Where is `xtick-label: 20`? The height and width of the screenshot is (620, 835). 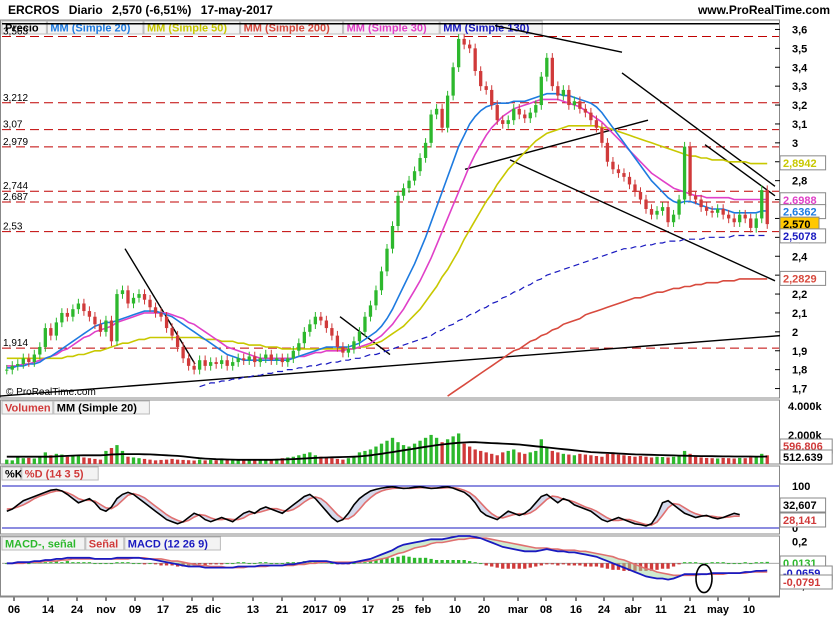 xtick-label: 20 is located at coordinates (484, 610).